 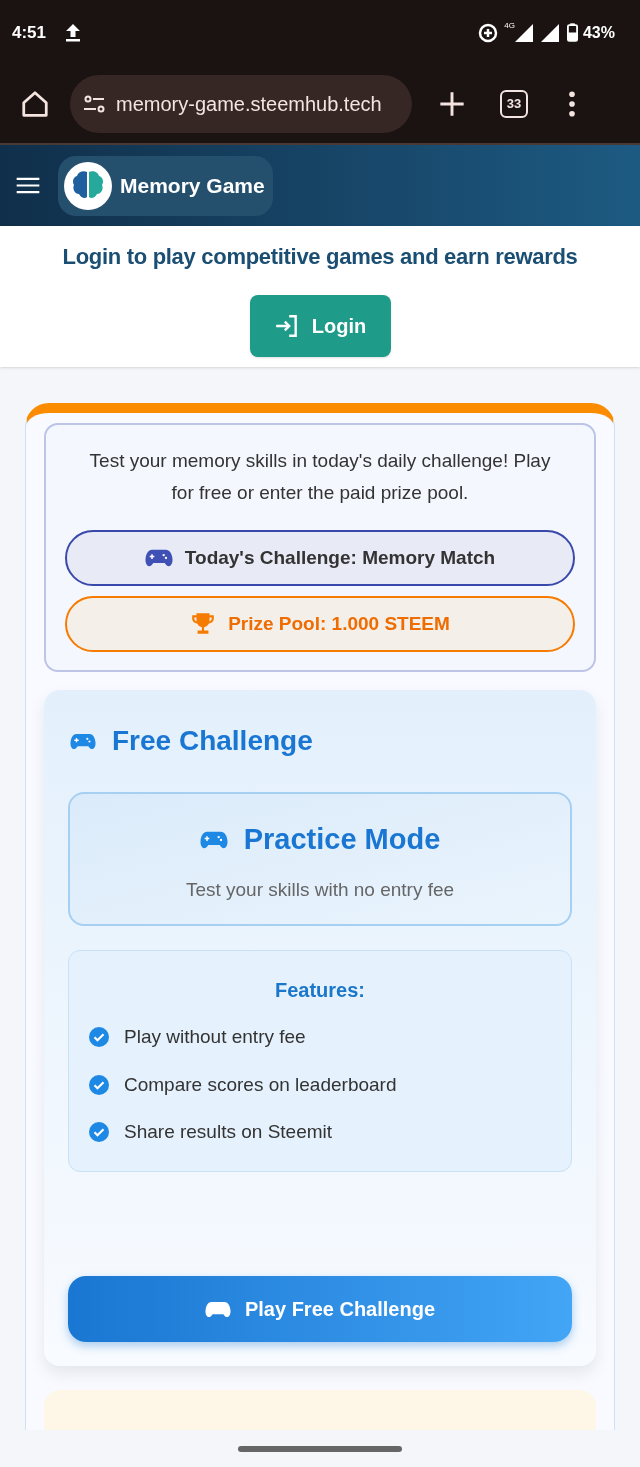 What do you see at coordinates (212, 741) in the screenshot?
I see `section-title: Free Challenge` at bounding box center [212, 741].